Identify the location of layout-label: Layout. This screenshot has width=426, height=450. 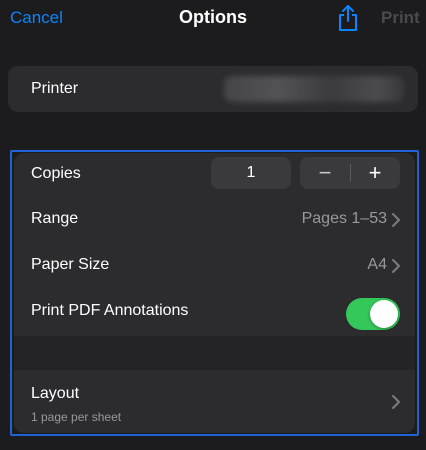
(55, 393).